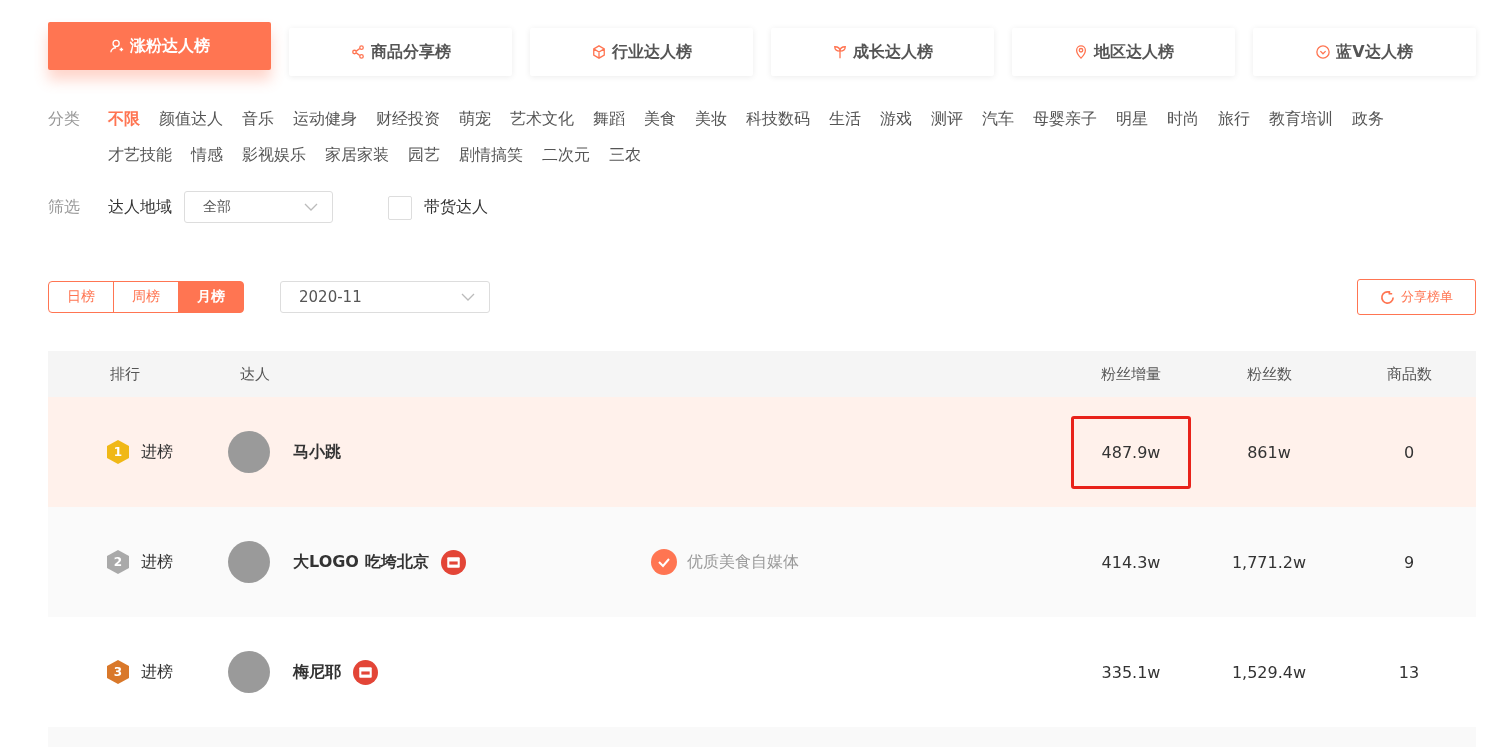 Image resolution: width=1501 pixels, height=751 pixels. Describe the element at coordinates (1269, 452) in the screenshot. I see `fans-count: 861w` at that location.